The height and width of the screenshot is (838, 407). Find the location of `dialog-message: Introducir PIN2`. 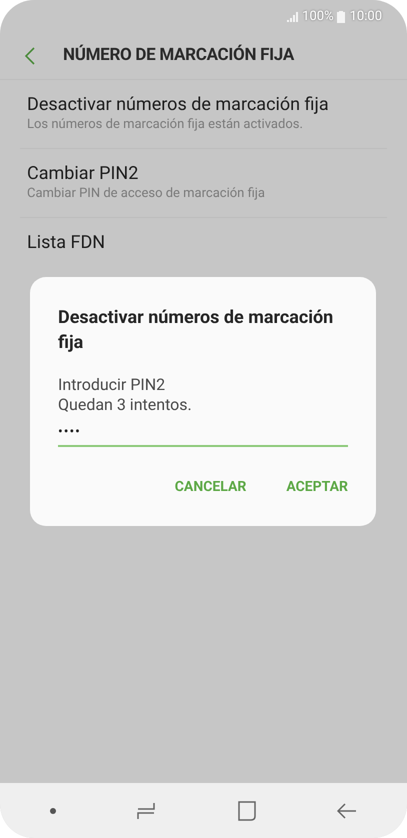

dialog-message: Introducir PIN2 is located at coordinates (112, 385).